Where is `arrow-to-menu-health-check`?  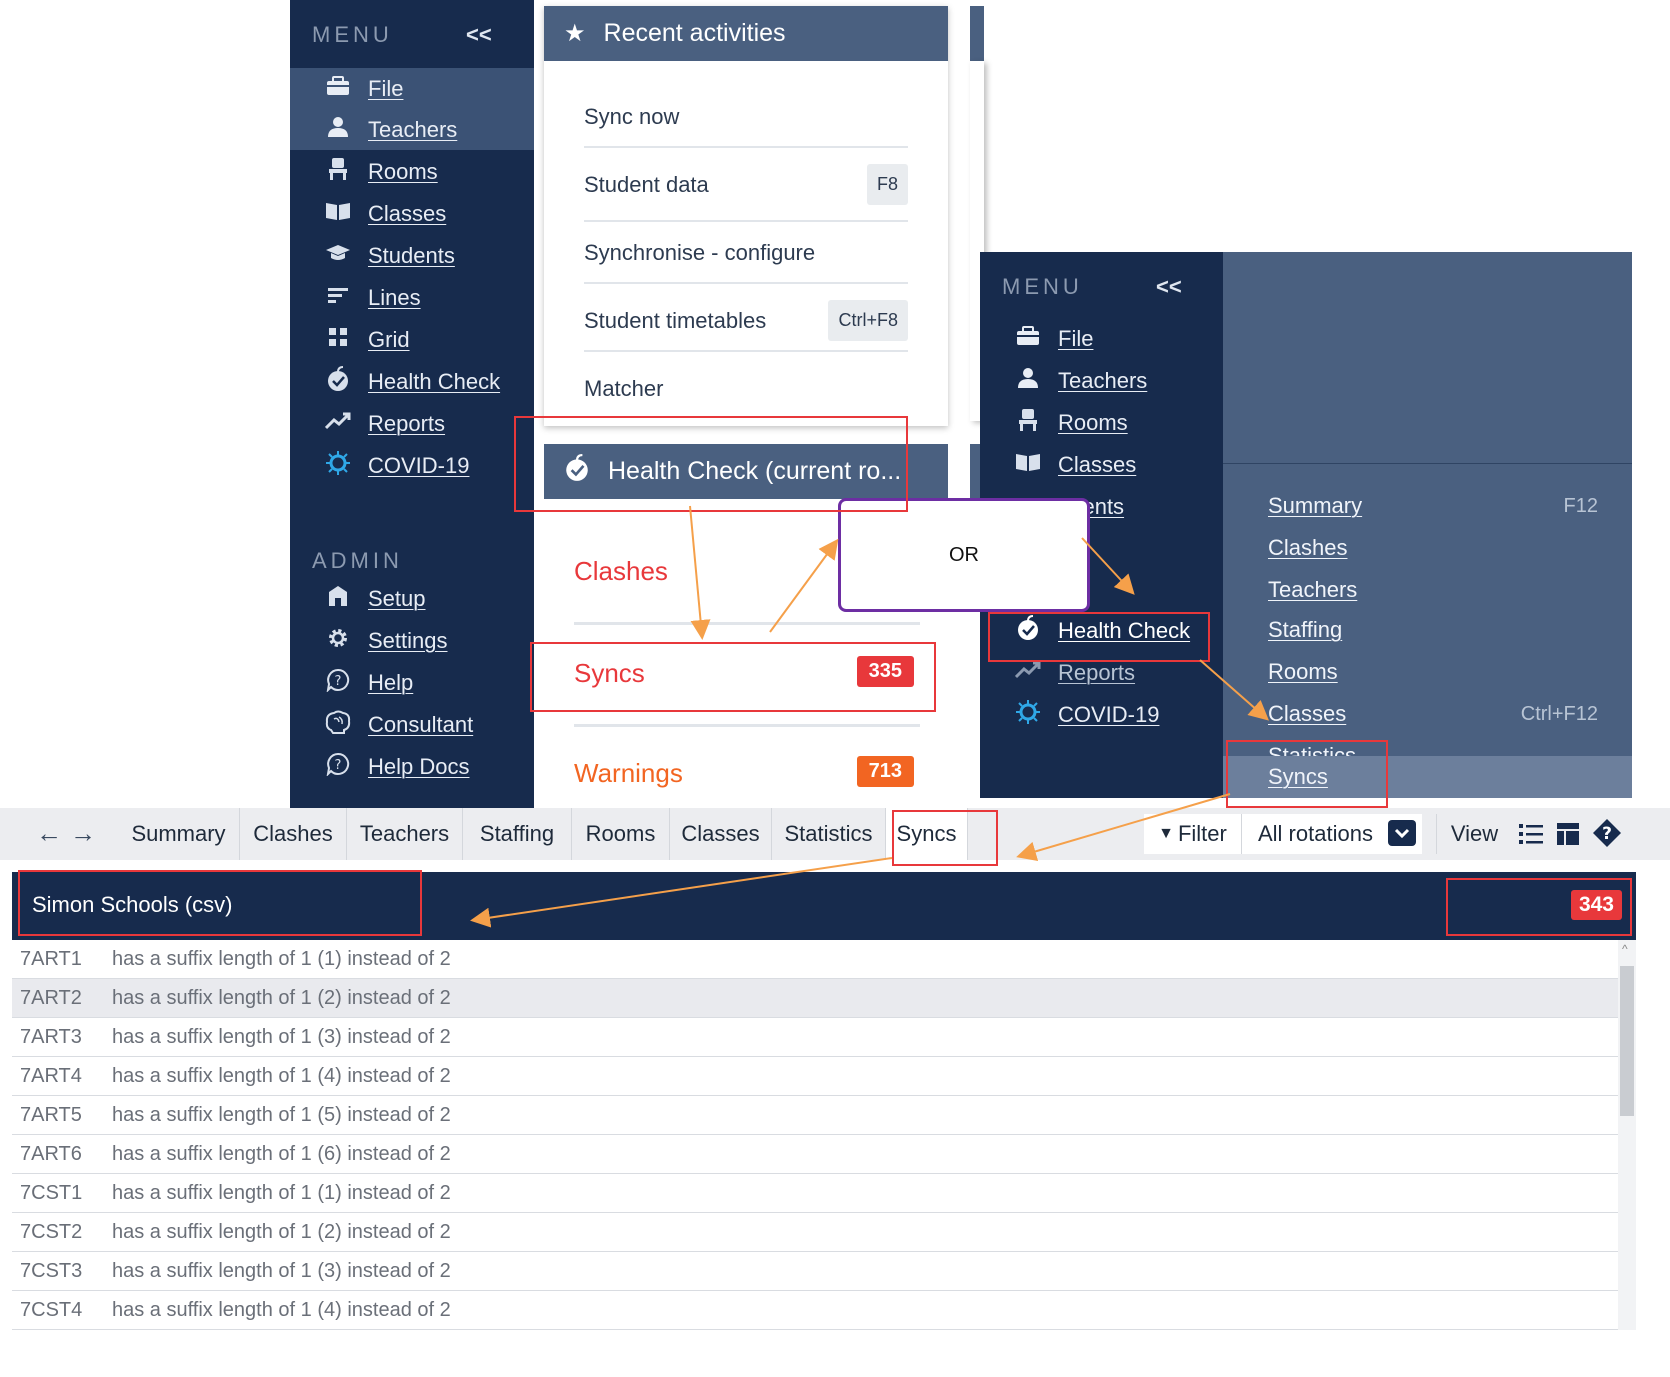 arrow-to-menu-health-check is located at coordinates (1108, 566).